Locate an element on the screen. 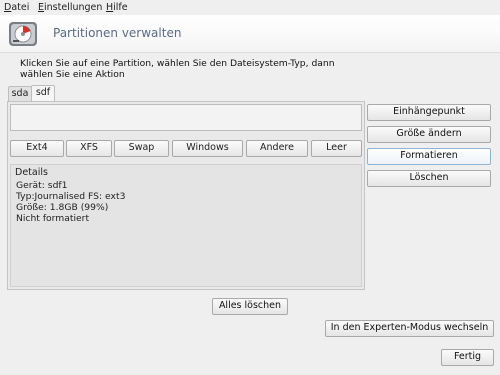 Image resolution: width=500 pixels, height=375 pixels. andere-button: Andere is located at coordinates (277, 148).